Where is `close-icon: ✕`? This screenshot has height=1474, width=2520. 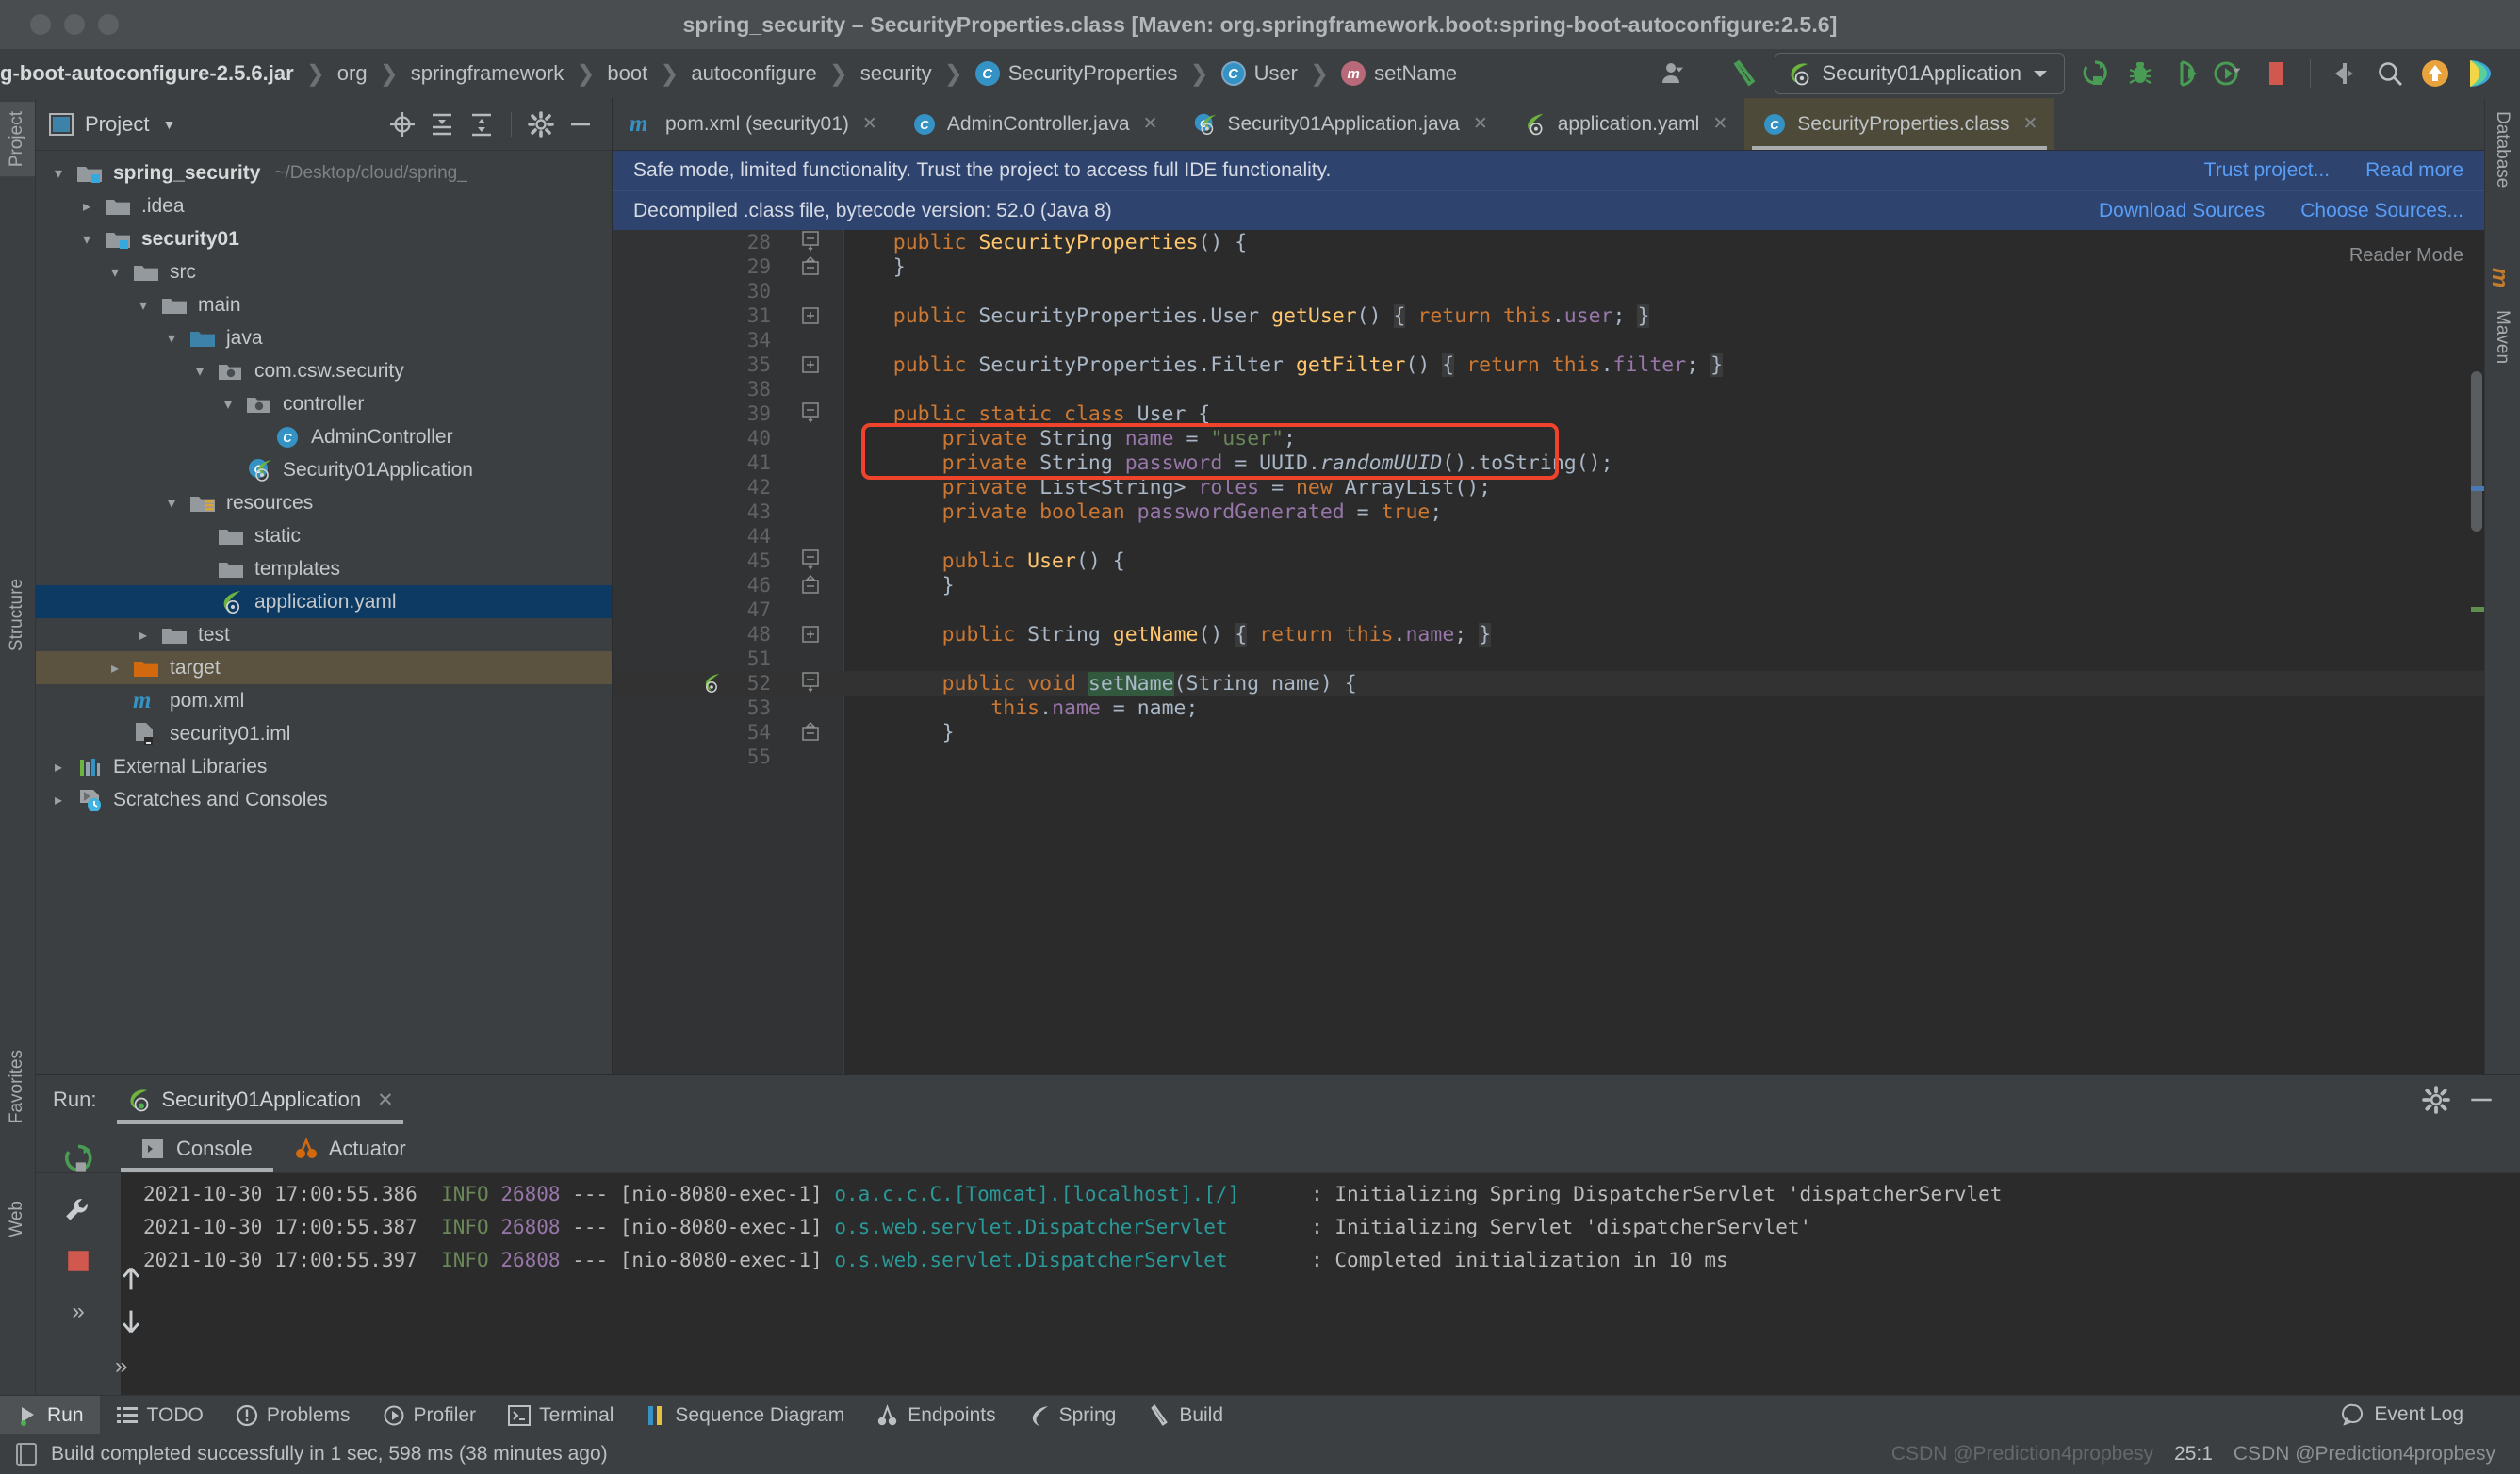 close-icon: ✕ is located at coordinates (385, 1100).